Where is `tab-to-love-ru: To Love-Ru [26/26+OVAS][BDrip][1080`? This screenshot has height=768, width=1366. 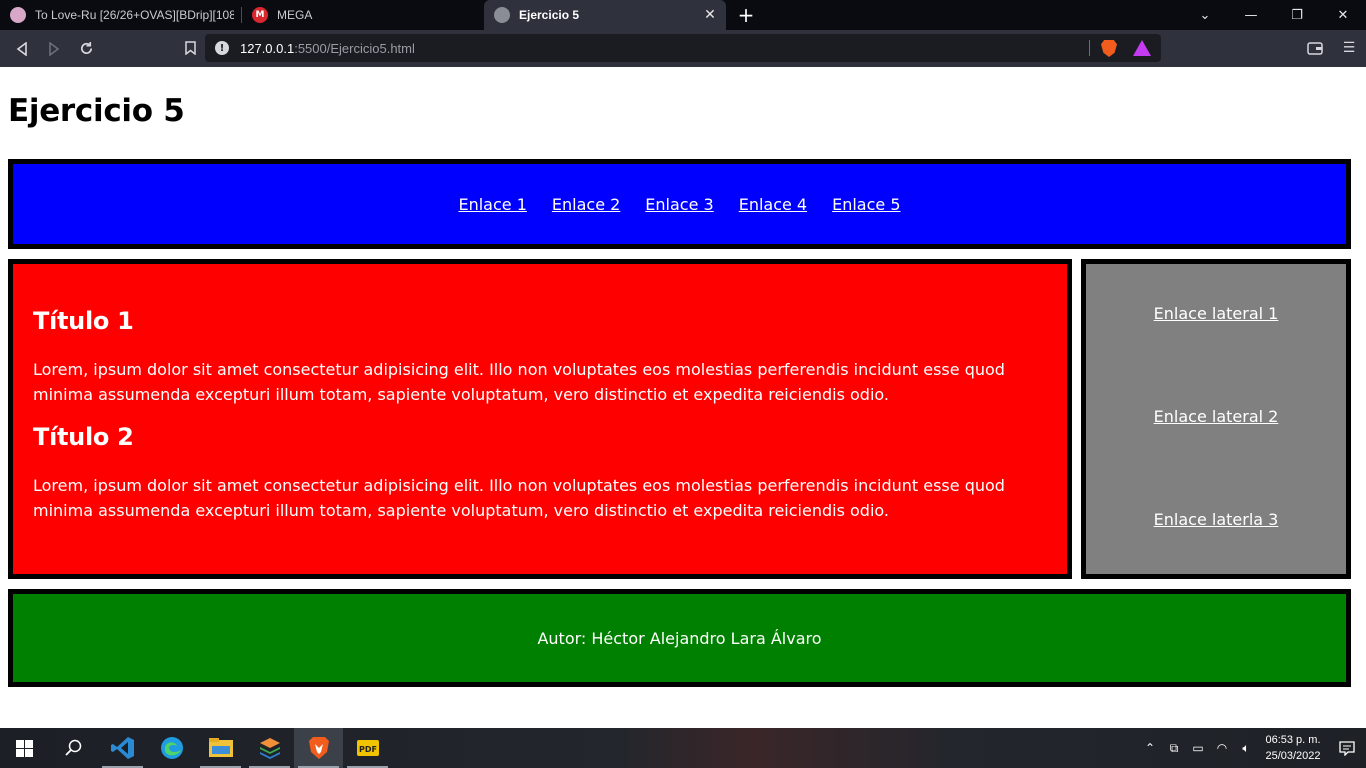
tab-to-love-ru: To Love-Ru [26/26+OVAS][BDrip][1080 is located at coordinates (121, 15).